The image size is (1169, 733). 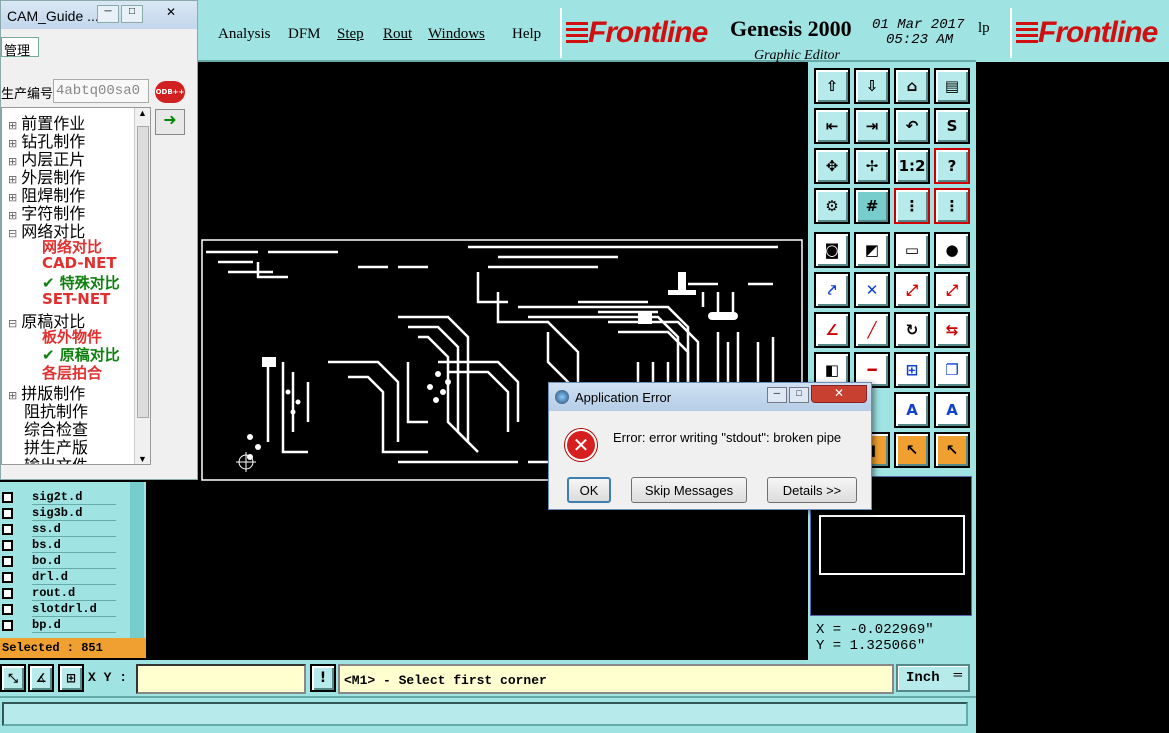 I want to click on help-icon: ?, so click(x=952, y=166).